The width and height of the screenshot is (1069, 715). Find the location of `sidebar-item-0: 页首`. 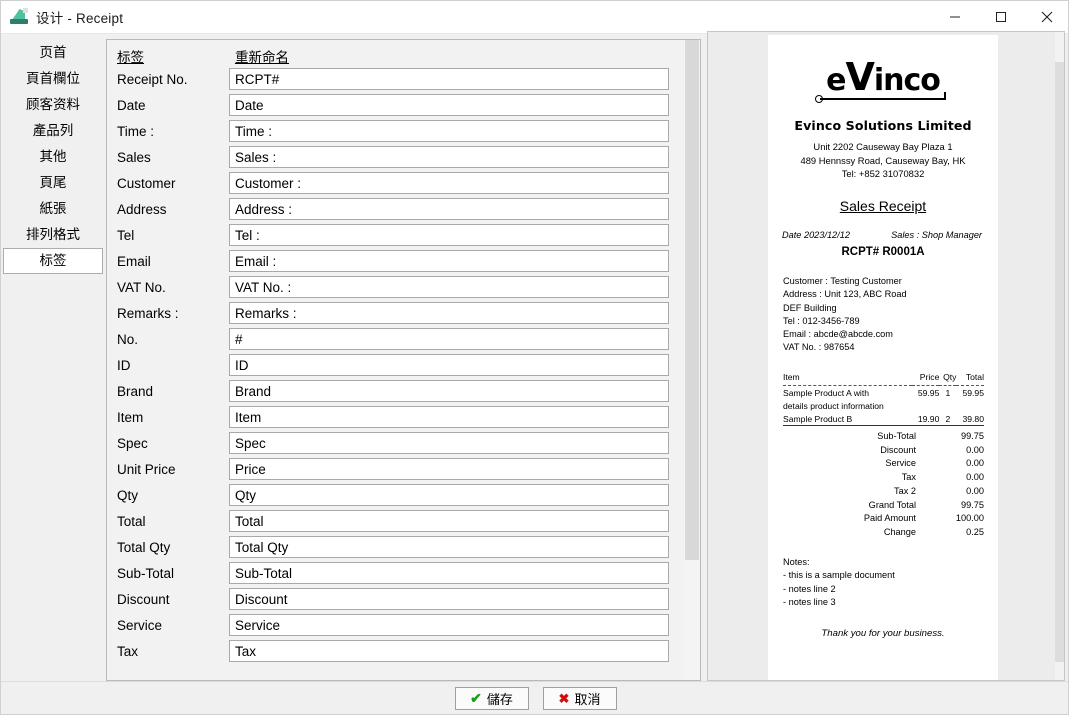

sidebar-item-0: 页首 is located at coordinates (53, 53).